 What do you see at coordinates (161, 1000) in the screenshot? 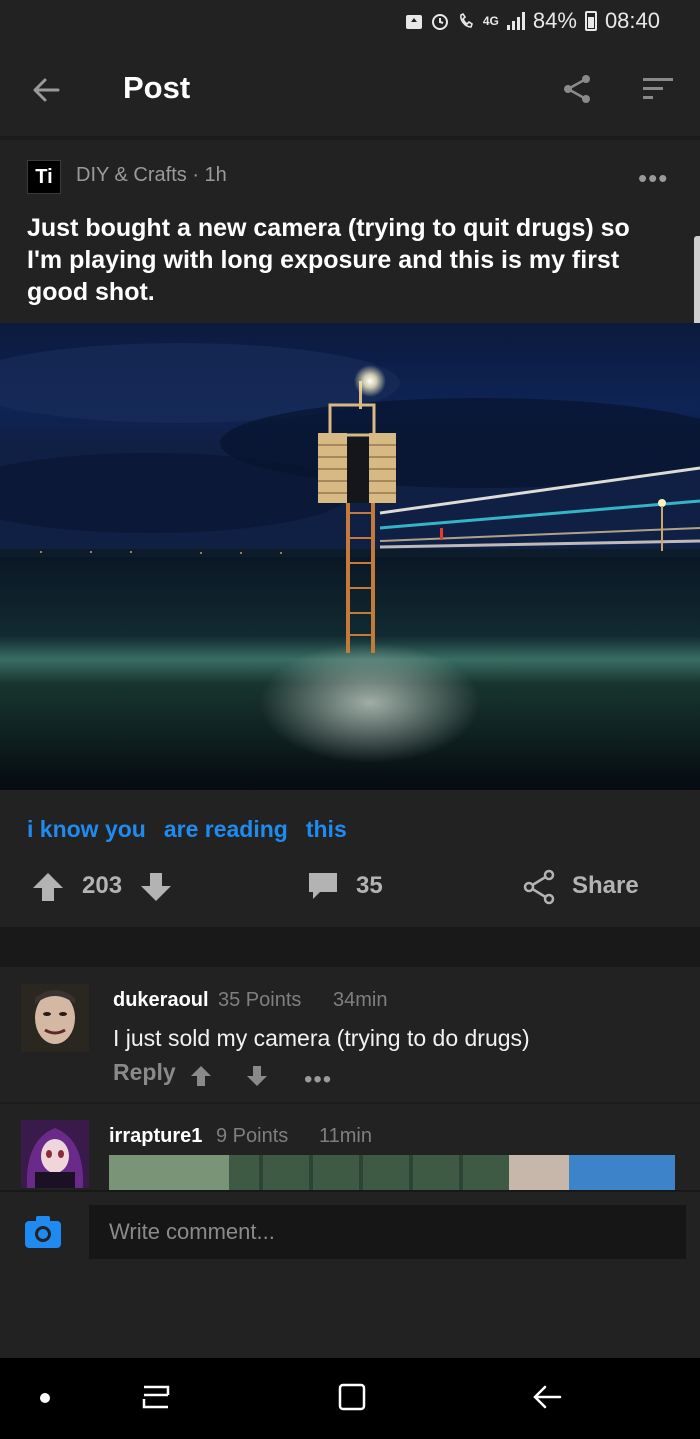
I see `comment-username: dukeraoul` at bounding box center [161, 1000].